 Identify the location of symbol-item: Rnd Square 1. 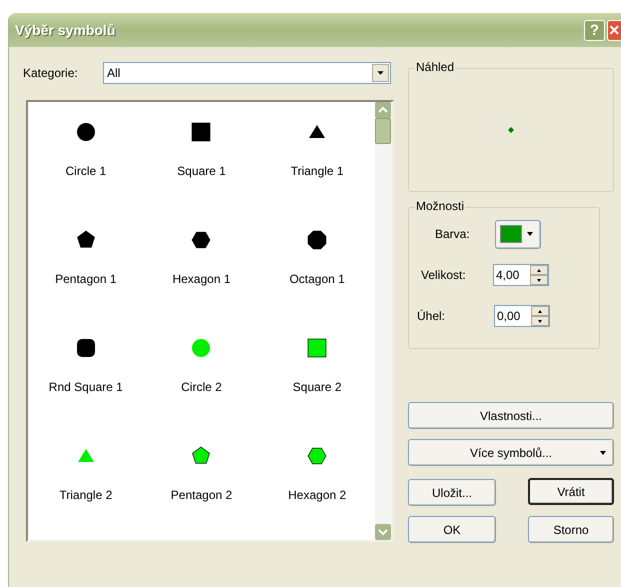
(86, 392).